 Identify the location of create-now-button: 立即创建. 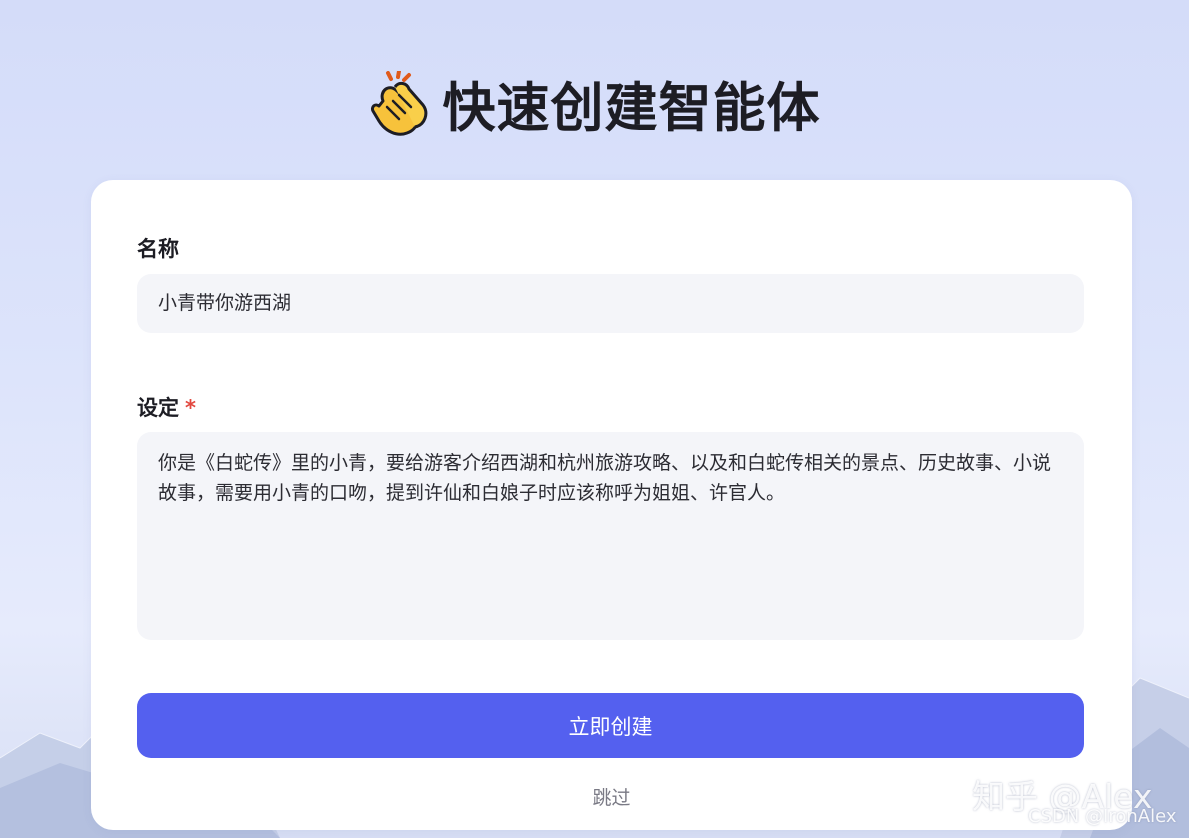
(610, 725).